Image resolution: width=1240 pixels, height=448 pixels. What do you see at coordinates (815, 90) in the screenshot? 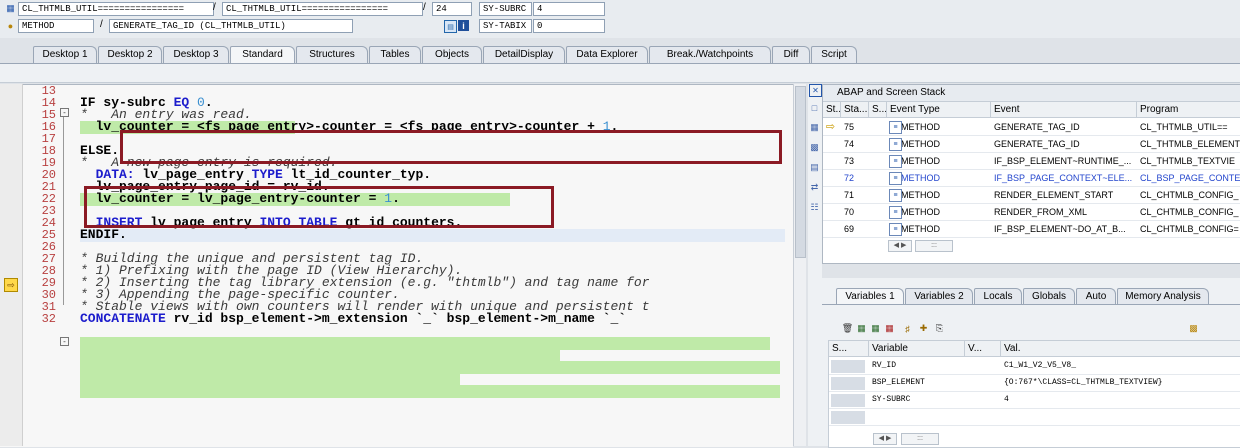
I see `close-icon: ✕` at bounding box center [815, 90].